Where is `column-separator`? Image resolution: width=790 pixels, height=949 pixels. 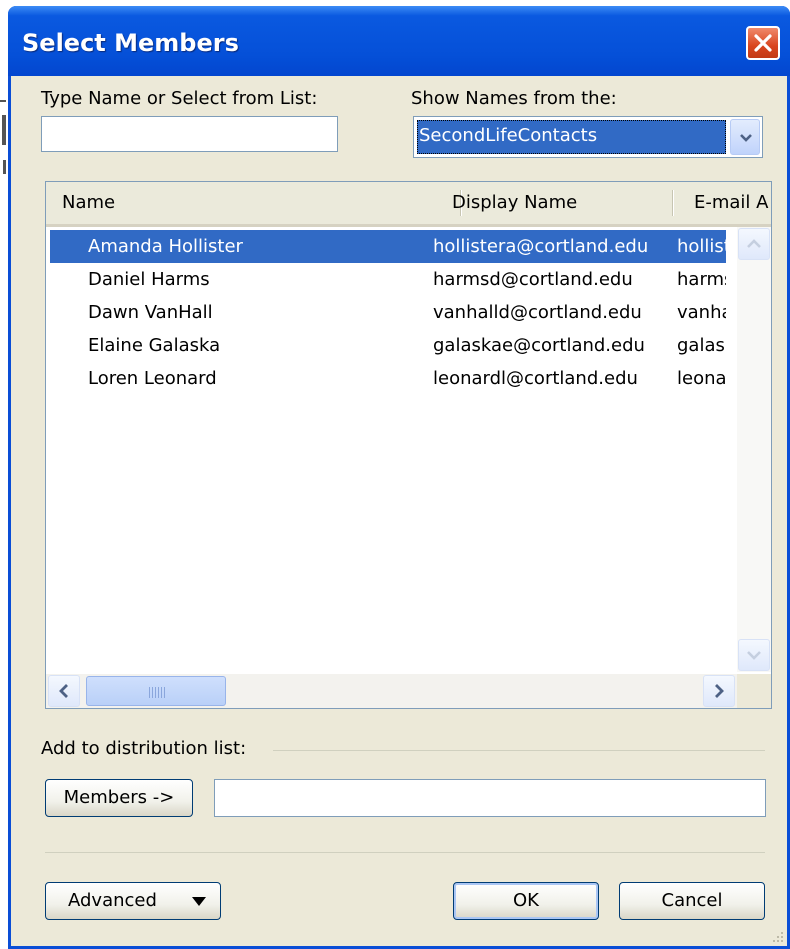
column-separator is located at coordinates (672, 203).